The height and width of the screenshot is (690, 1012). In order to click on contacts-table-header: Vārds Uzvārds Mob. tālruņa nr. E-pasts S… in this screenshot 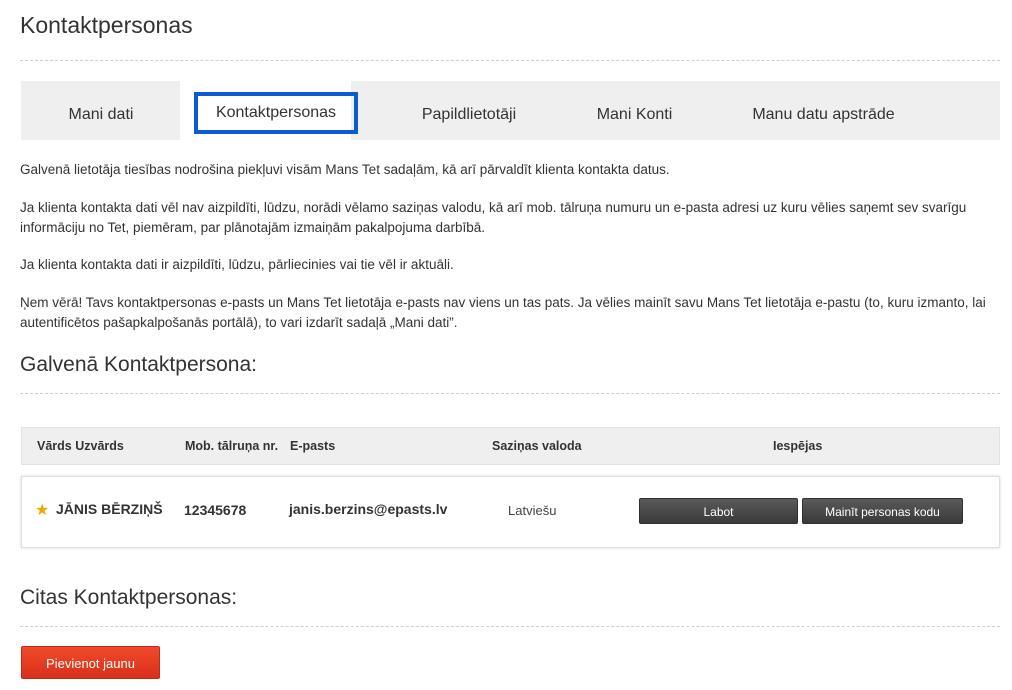, I will do `click(510, 446)`.